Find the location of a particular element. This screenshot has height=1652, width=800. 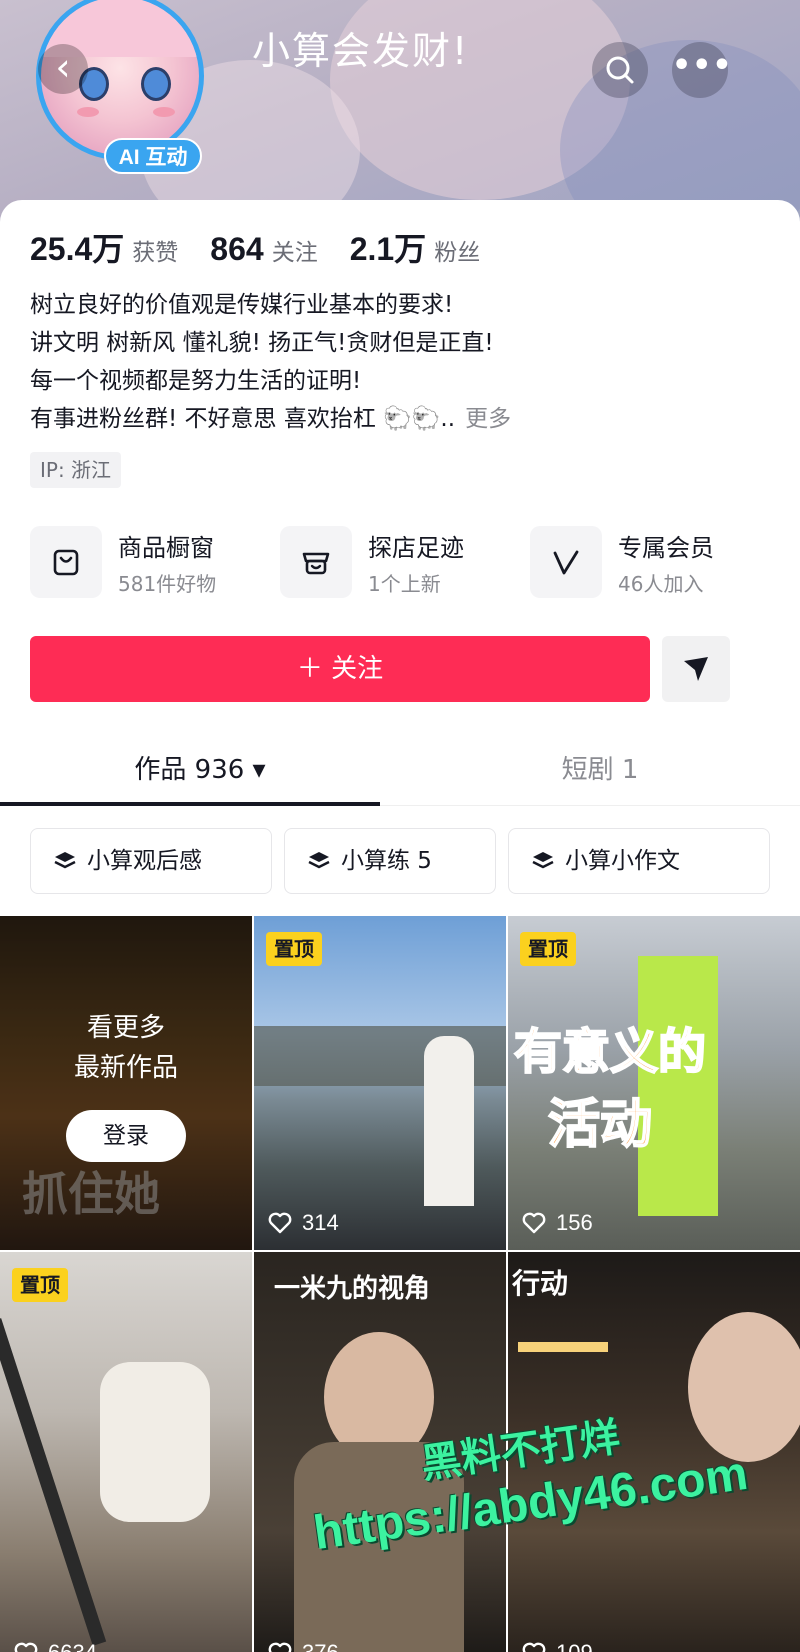

login-prompt-line: 最新作品 is located at coordinates (125, 1068).